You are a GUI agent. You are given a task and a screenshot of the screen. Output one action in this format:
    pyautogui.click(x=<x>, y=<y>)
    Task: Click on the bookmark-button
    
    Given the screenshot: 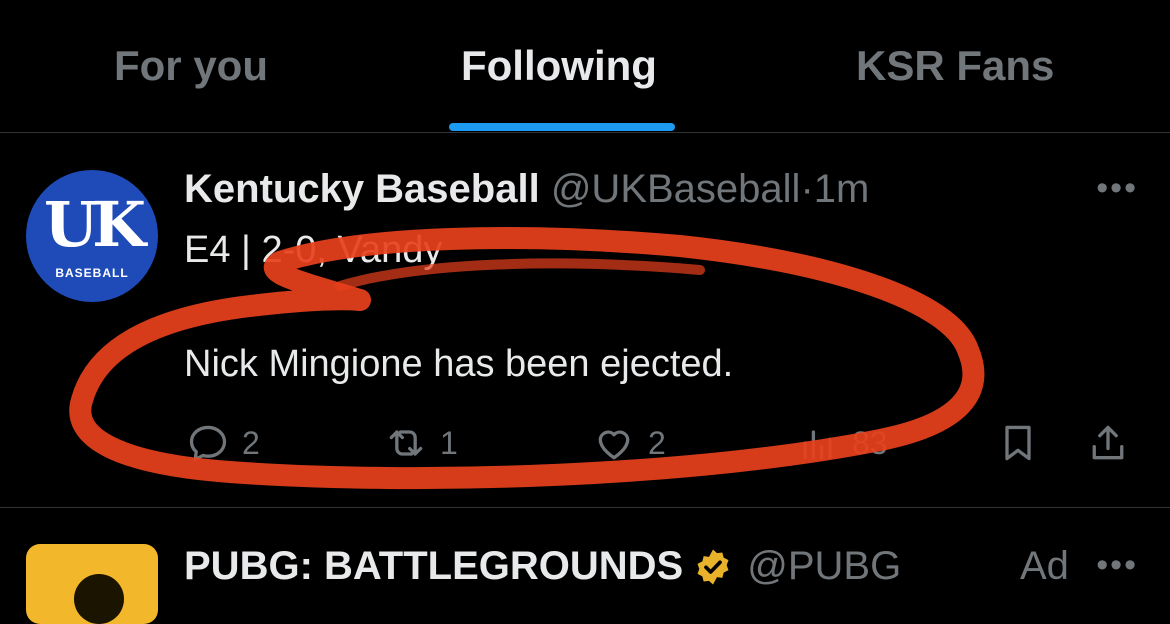 What is the action you would take?
    pyautogui.click(x=1024, y=443)
    